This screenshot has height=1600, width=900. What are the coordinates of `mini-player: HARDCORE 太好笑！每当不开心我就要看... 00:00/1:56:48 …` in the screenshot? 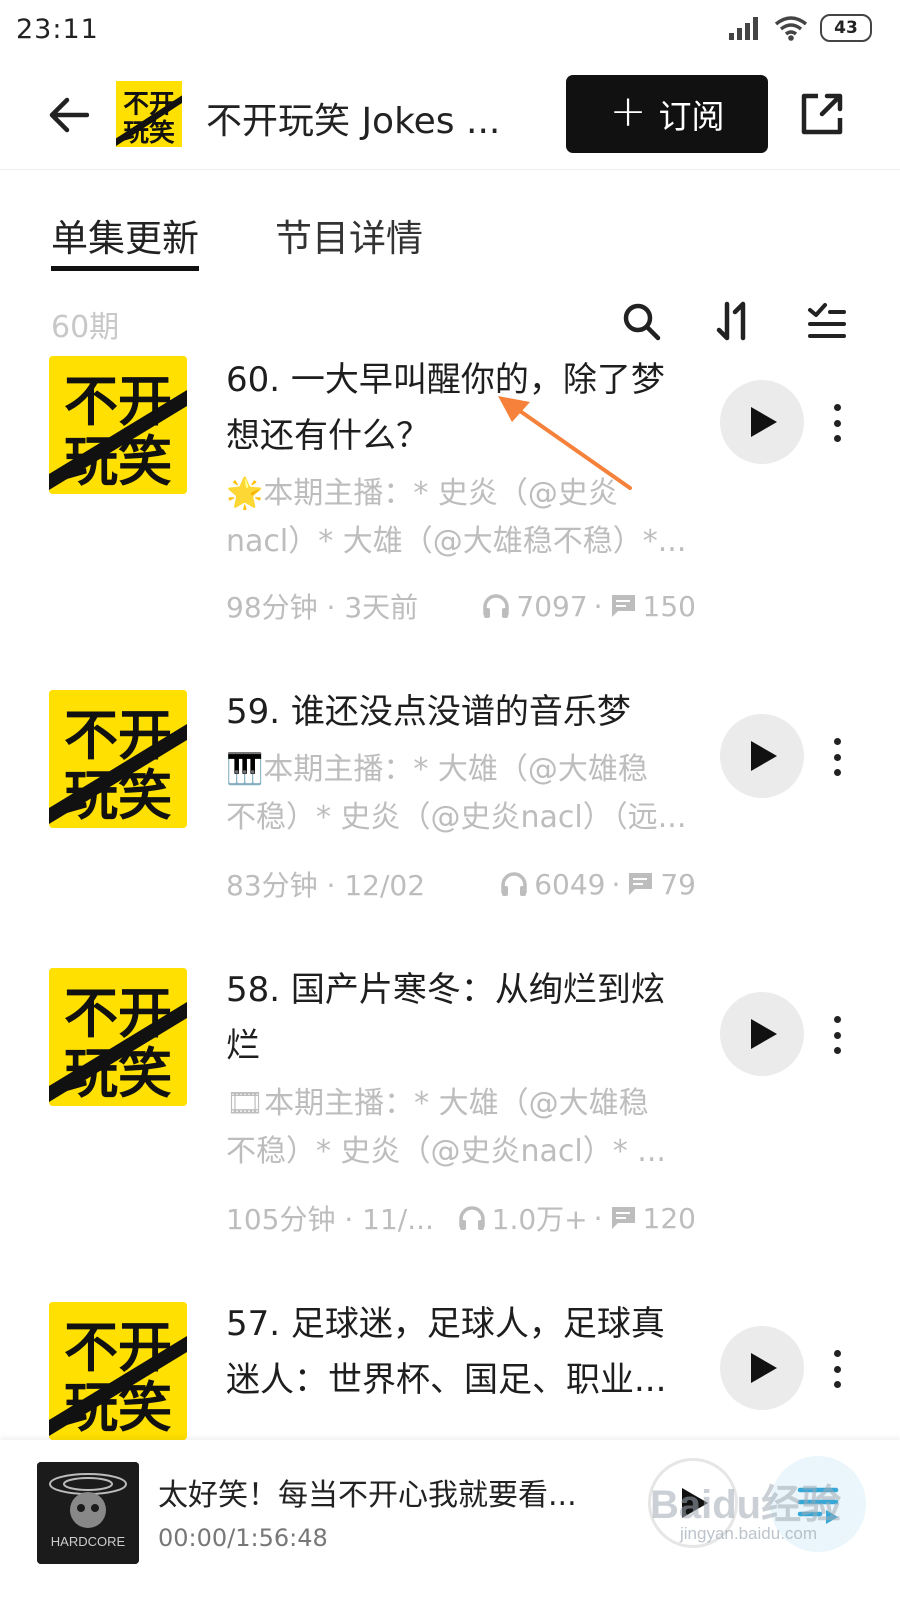 It's located at (450, 1520).